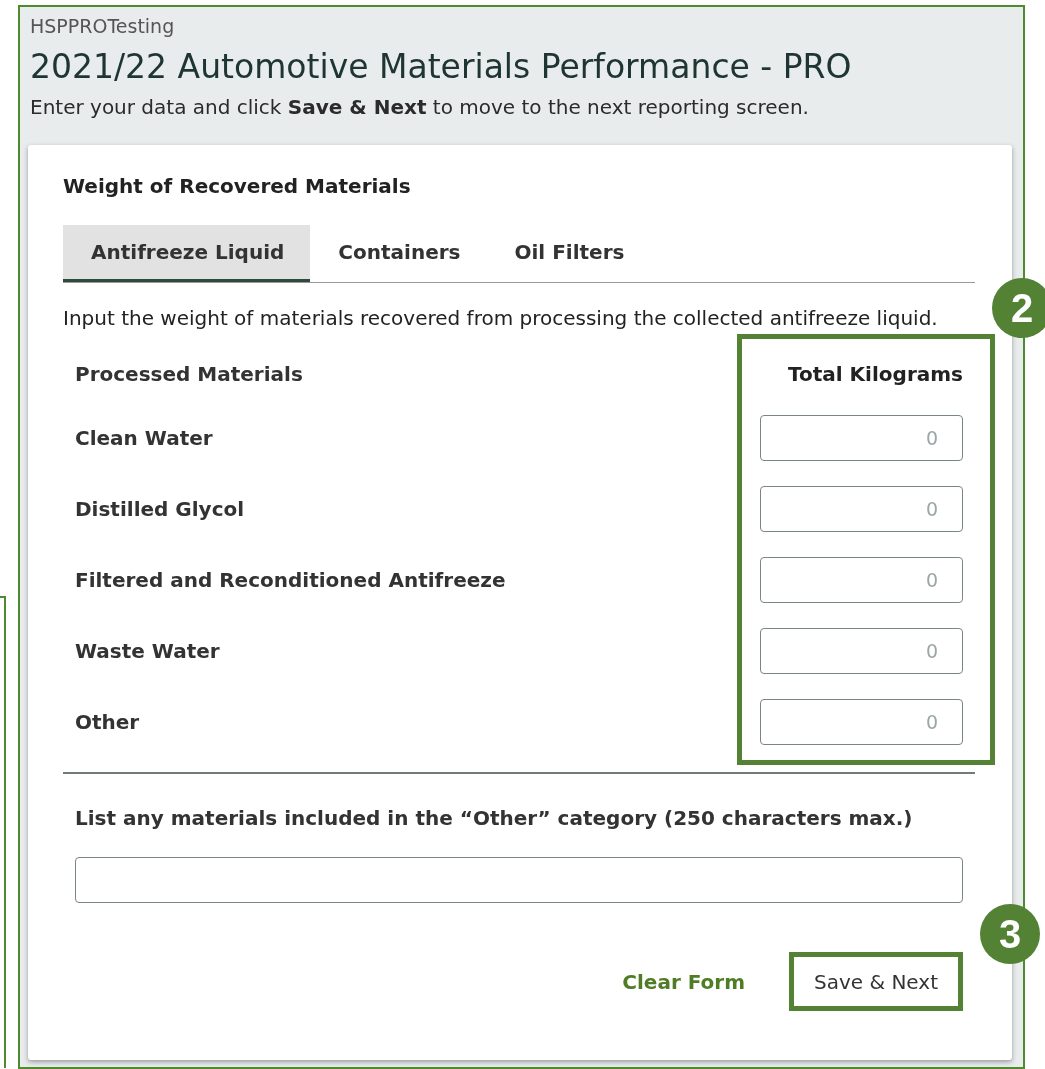  I want to click on column-header: Total Kilograms, so click(875, 374).